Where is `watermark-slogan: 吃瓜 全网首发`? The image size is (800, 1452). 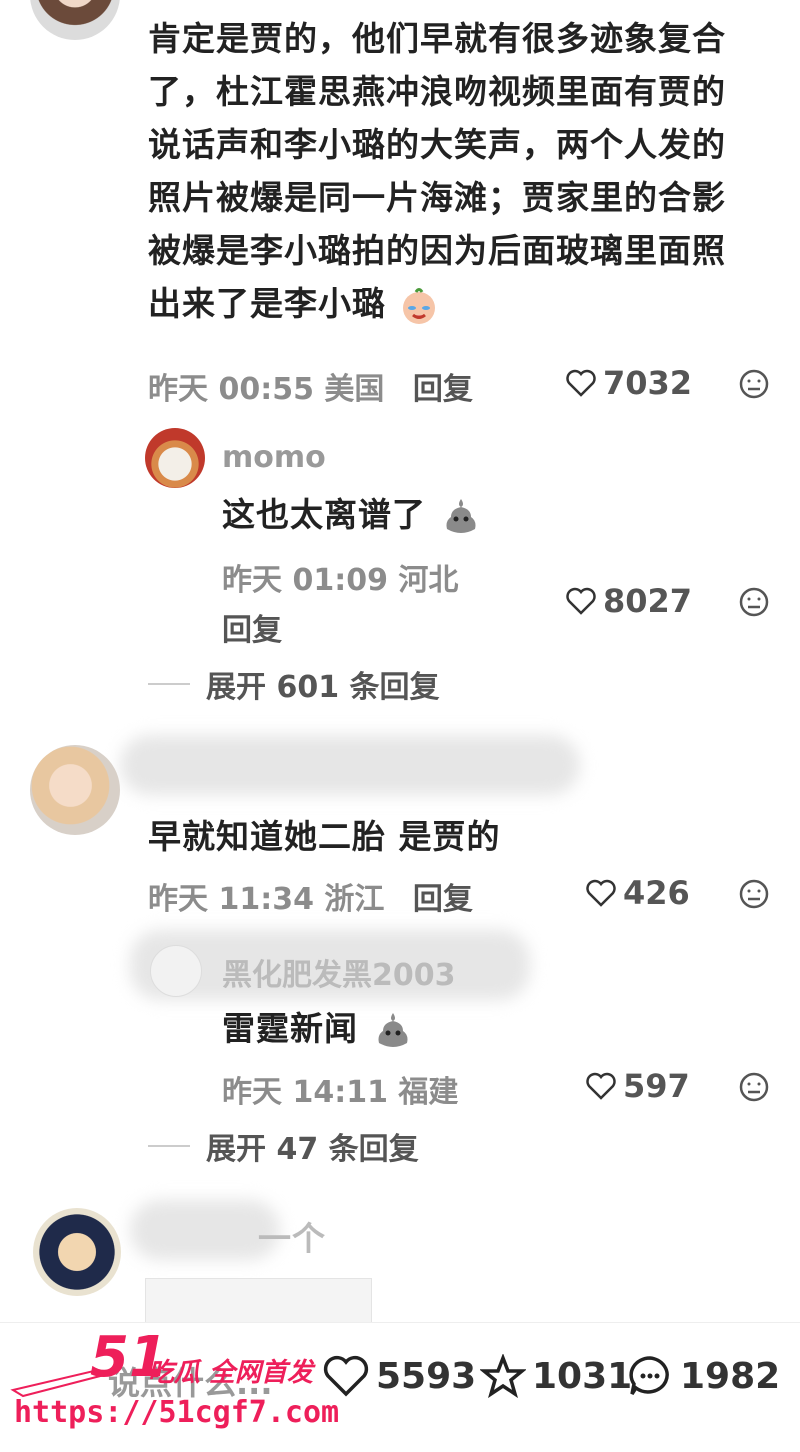
watermark-slogan: 吃瓜 全网首发 is located at coordinates (231, 1373).